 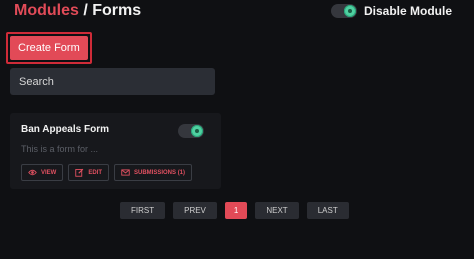 What do you see at coordinates (407, 11) in the screenshot?
I see `disable-module-label: Disable Module` at bounding box center [407, 11].